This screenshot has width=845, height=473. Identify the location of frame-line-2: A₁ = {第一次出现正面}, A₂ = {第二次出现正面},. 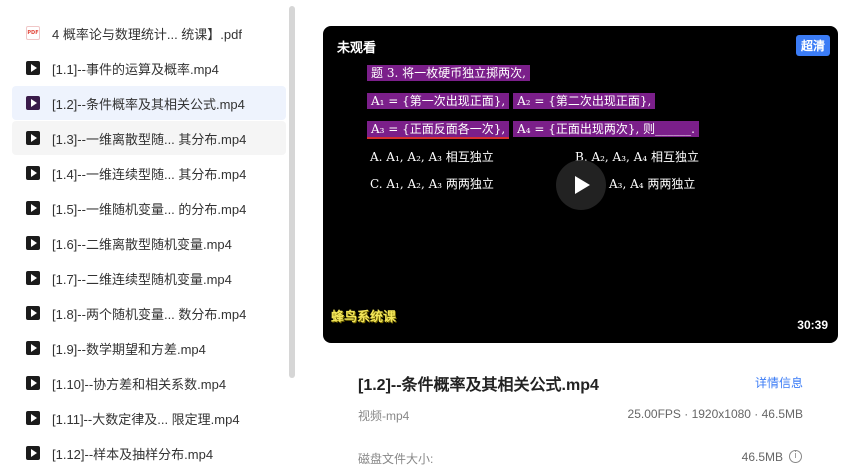
(511, 100).